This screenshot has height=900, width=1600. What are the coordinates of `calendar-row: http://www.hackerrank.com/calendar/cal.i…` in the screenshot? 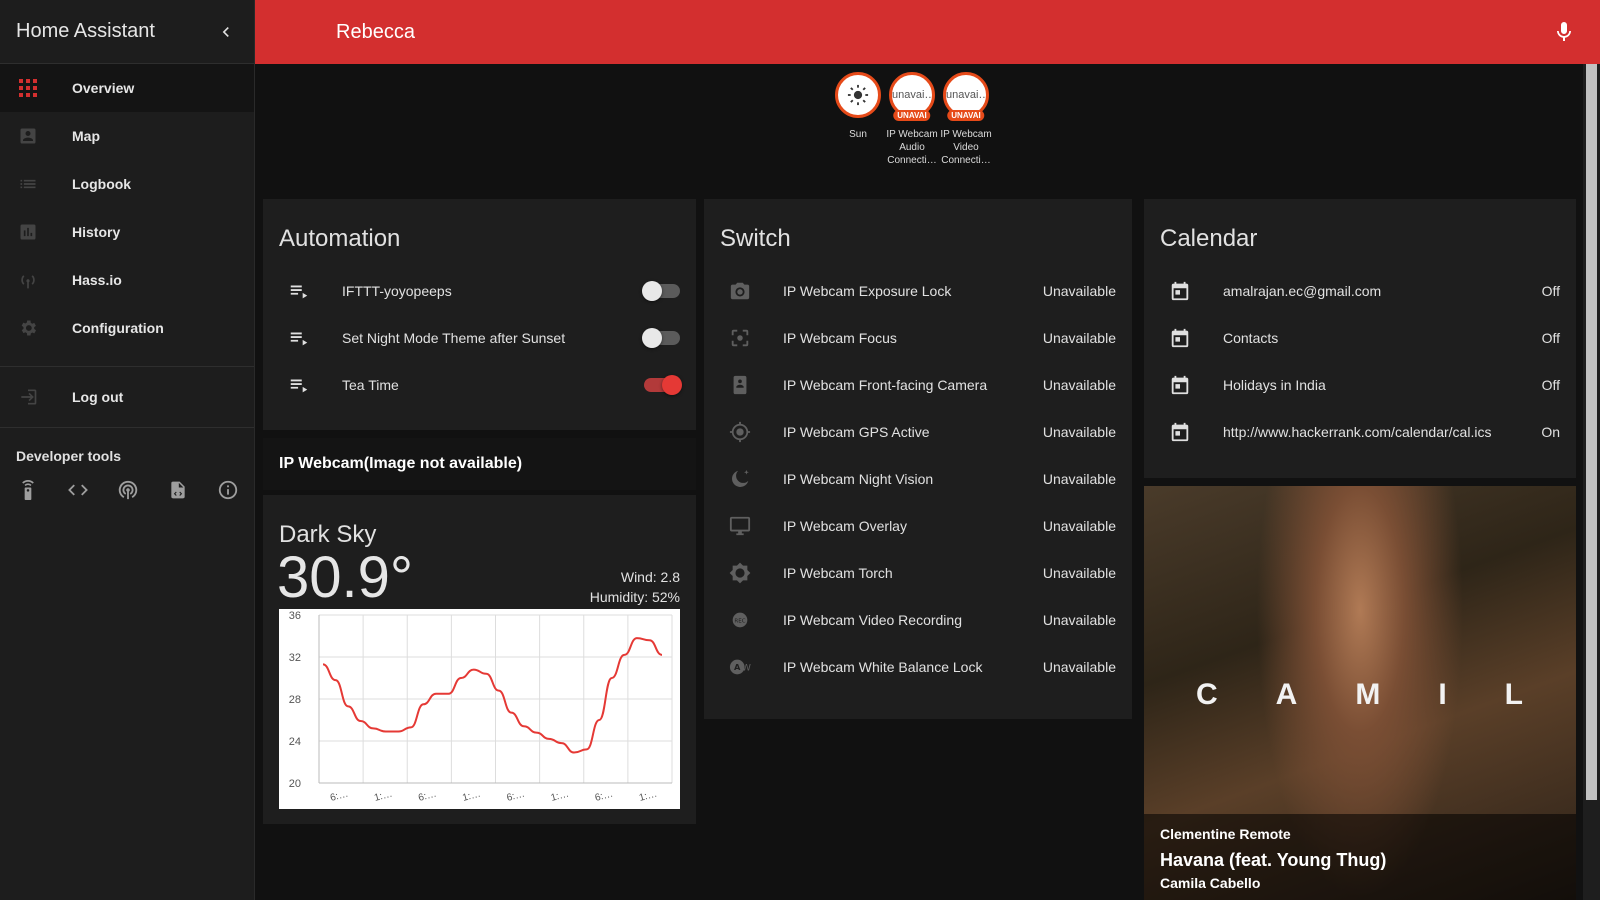 It's located at (1360, 431).